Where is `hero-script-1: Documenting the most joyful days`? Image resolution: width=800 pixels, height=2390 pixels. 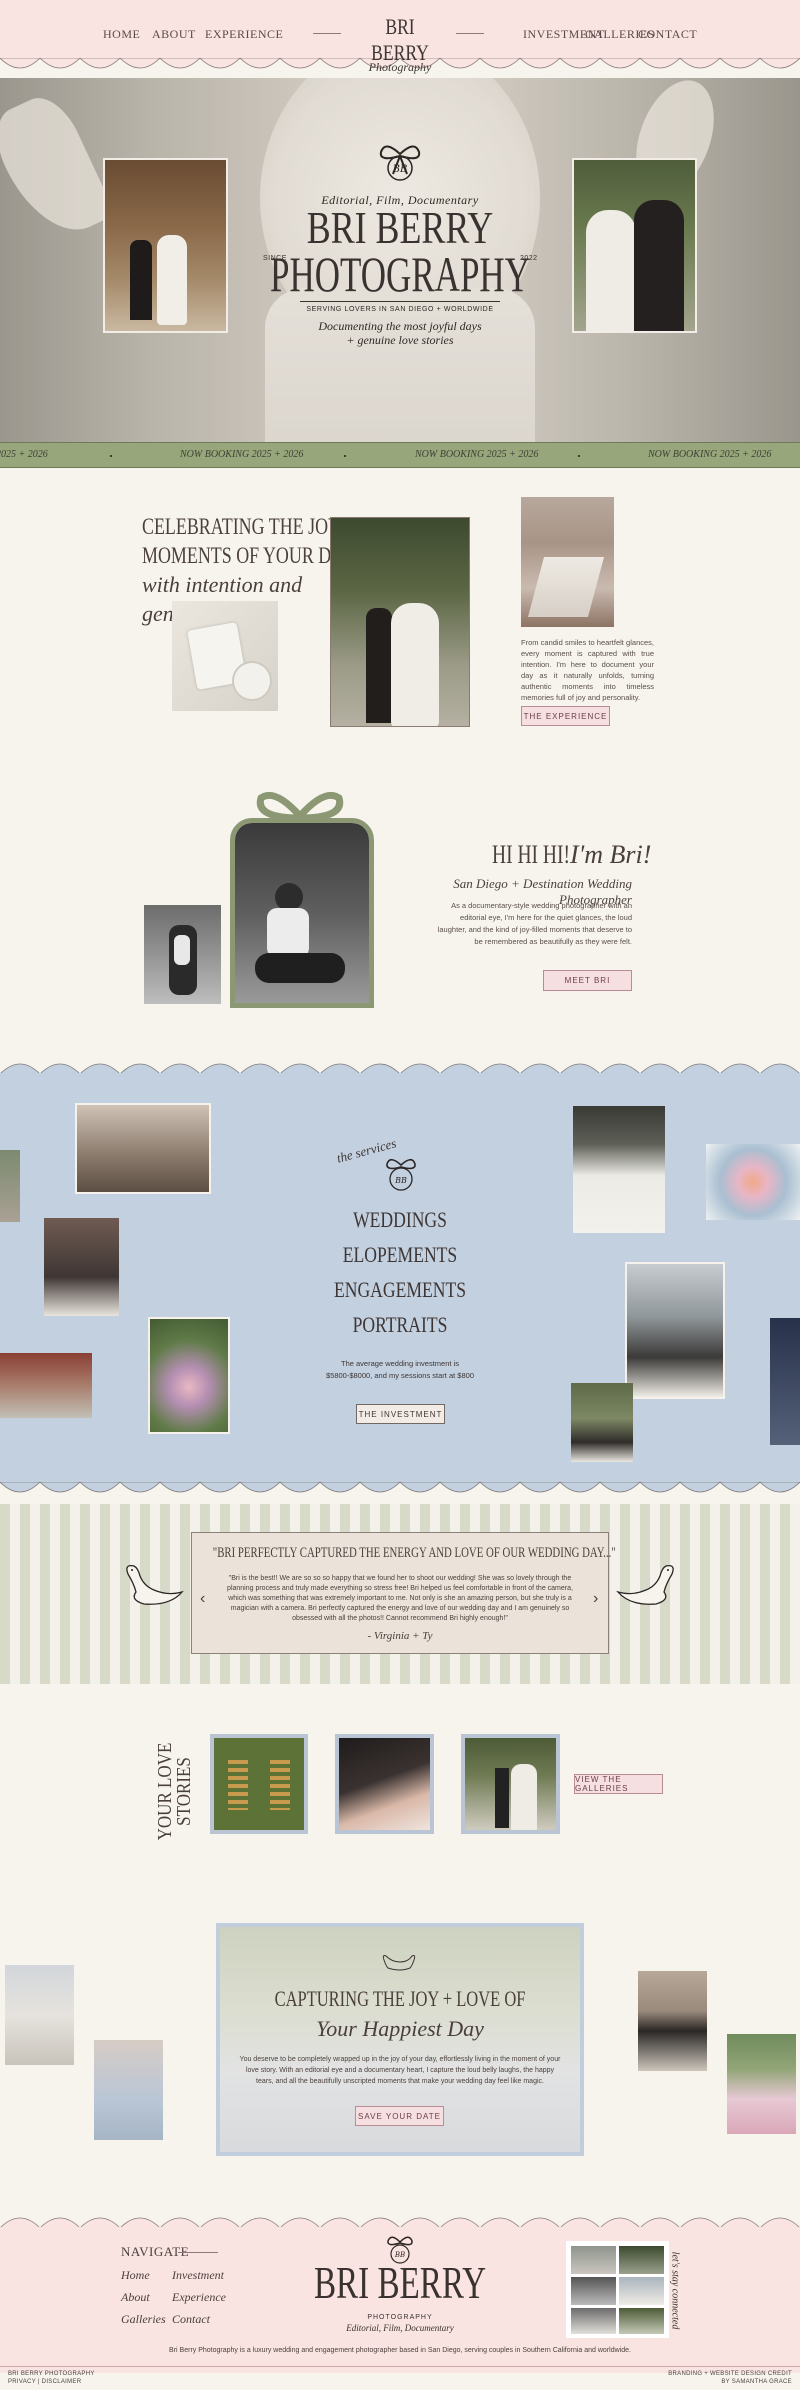 hero-script-1: Documenting the most joyful days is located at coordinates (400, 326).